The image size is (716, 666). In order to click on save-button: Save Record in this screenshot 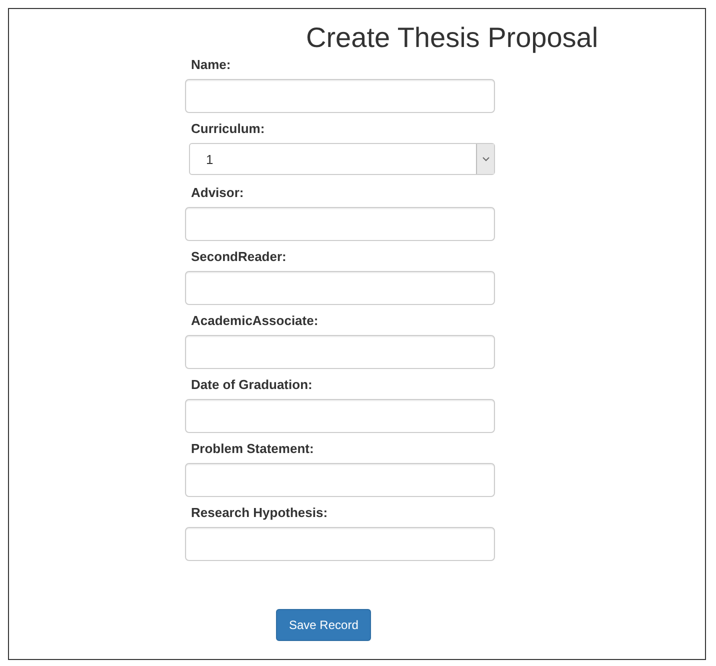, I will do `click(324, 625)`.